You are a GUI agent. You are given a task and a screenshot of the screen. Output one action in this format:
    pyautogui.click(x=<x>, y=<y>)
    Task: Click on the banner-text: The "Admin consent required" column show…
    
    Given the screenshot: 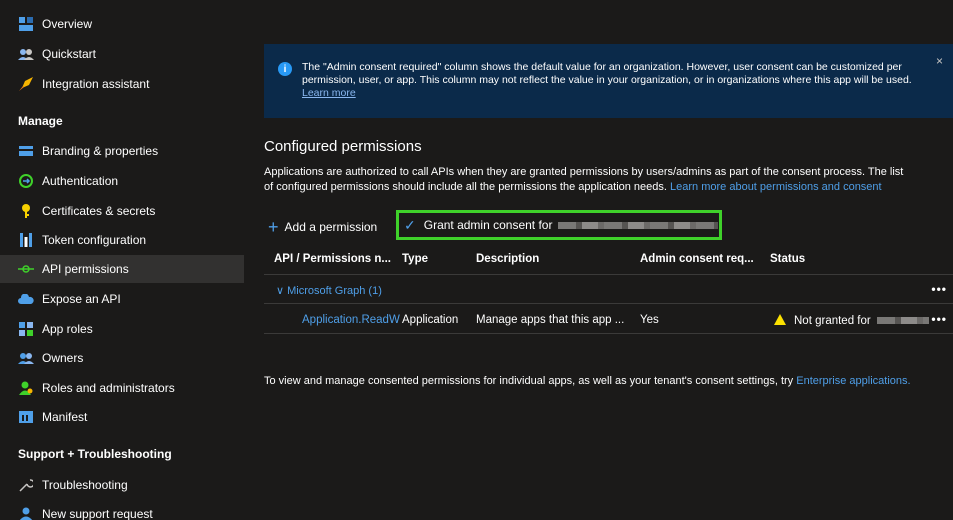 What is the action you would take?
    pyautogui.click(x=607, y=73)
    